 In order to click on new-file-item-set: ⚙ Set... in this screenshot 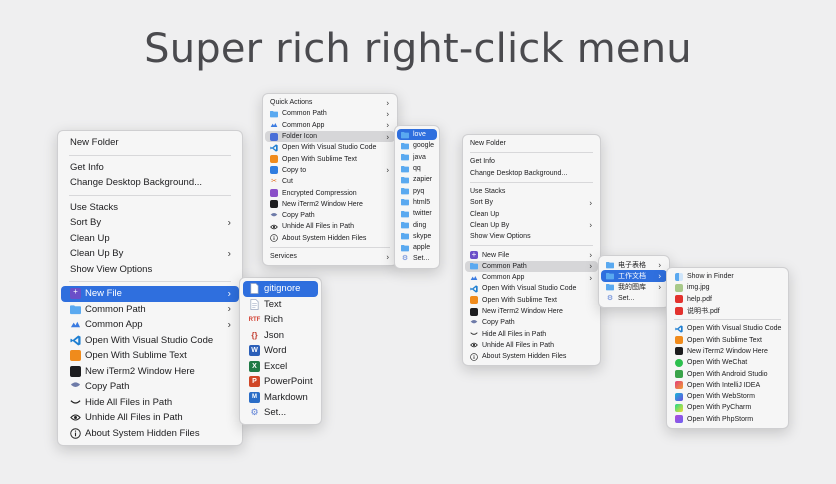, I will do `click(280, 413)`.